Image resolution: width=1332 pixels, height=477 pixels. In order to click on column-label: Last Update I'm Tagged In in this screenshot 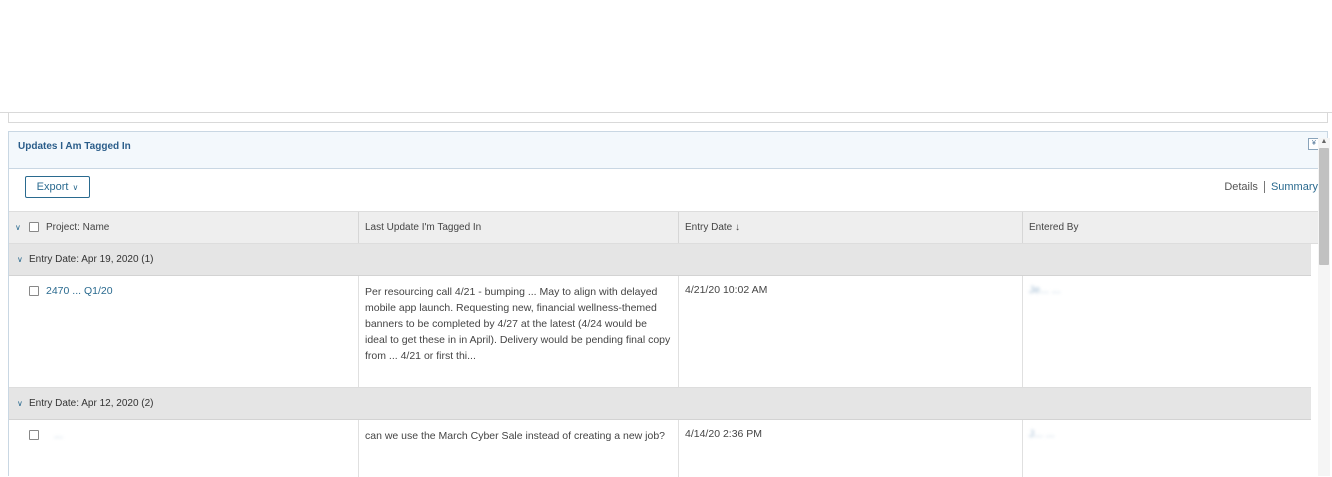, I will do `click(423, 227)`.